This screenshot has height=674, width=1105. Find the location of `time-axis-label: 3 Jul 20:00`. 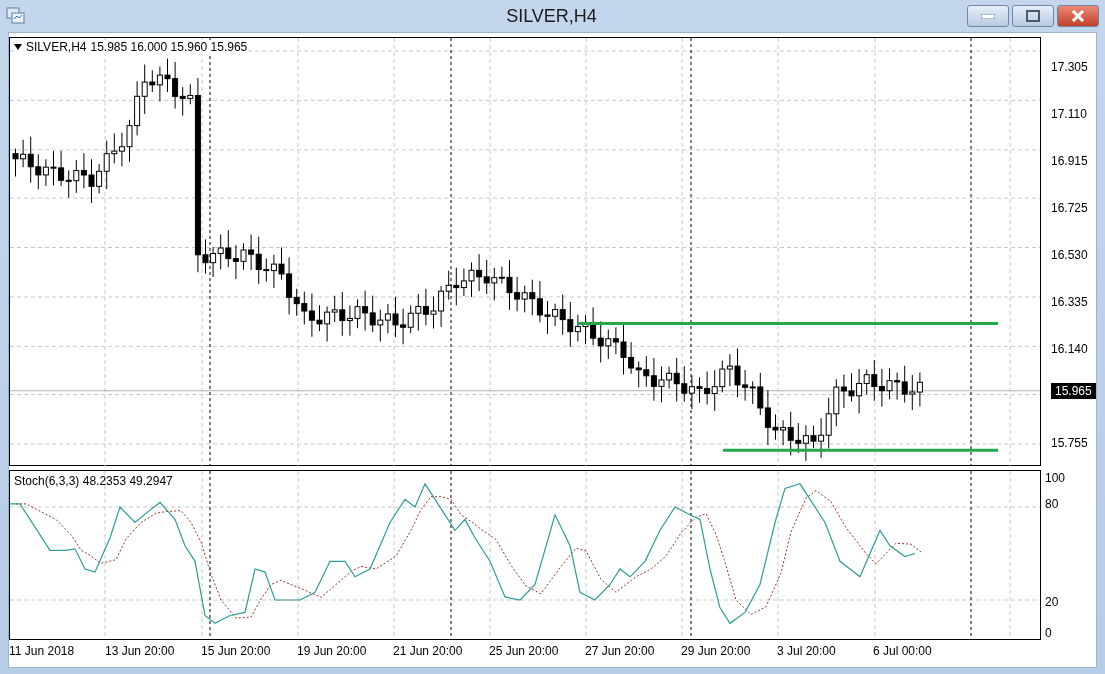

time-axis-label: 3 Jul 20:00 is located at coordinates (807, 651).